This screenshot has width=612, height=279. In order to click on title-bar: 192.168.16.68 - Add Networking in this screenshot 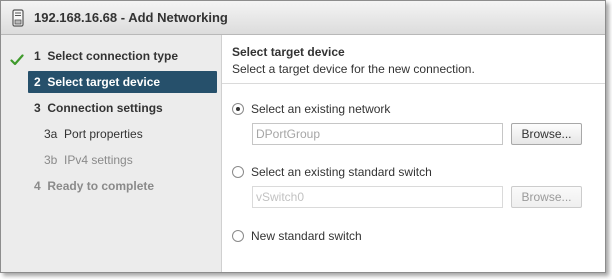, I will do `click(303, 18)`.